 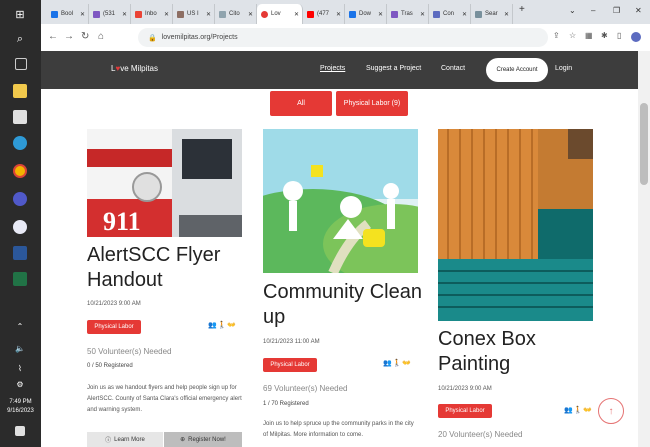 I want to click on close-window-icon: ✕, so click(x=638, y=10).